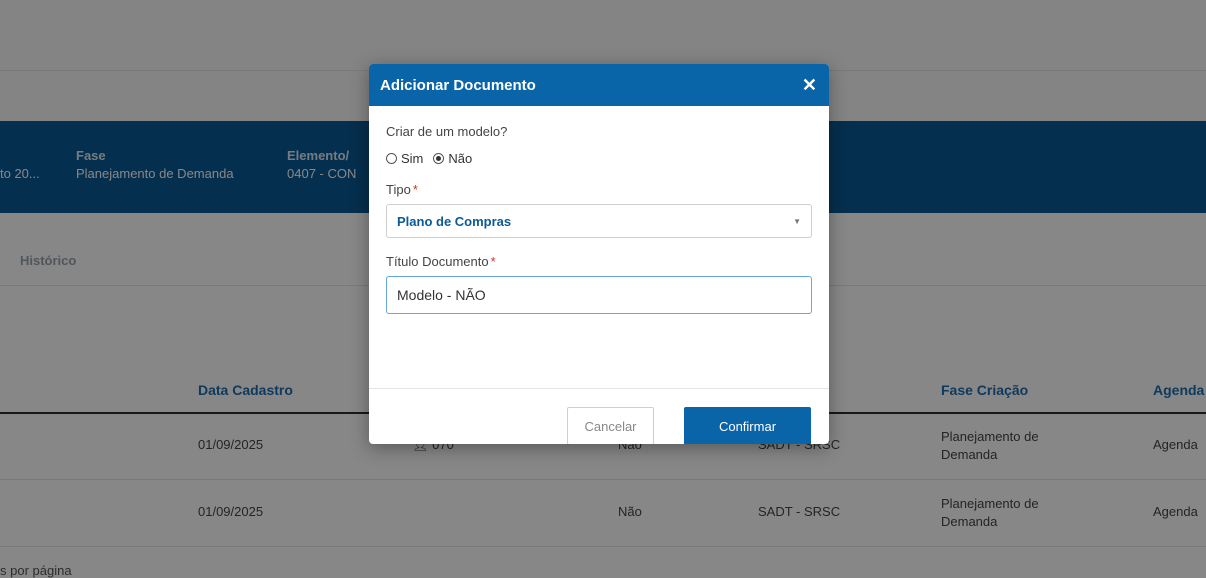  What do you see at coordinates (599, 221) in the screenshot?
I see `tipo-select: Plano de Compras ▼` at bounding box center [599, 221].